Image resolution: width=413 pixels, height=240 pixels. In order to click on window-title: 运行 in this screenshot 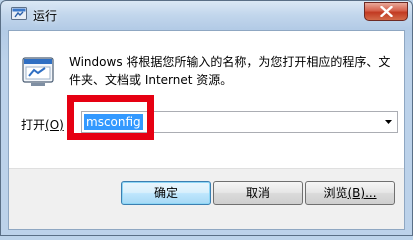, I will do `click(45, 16)`.